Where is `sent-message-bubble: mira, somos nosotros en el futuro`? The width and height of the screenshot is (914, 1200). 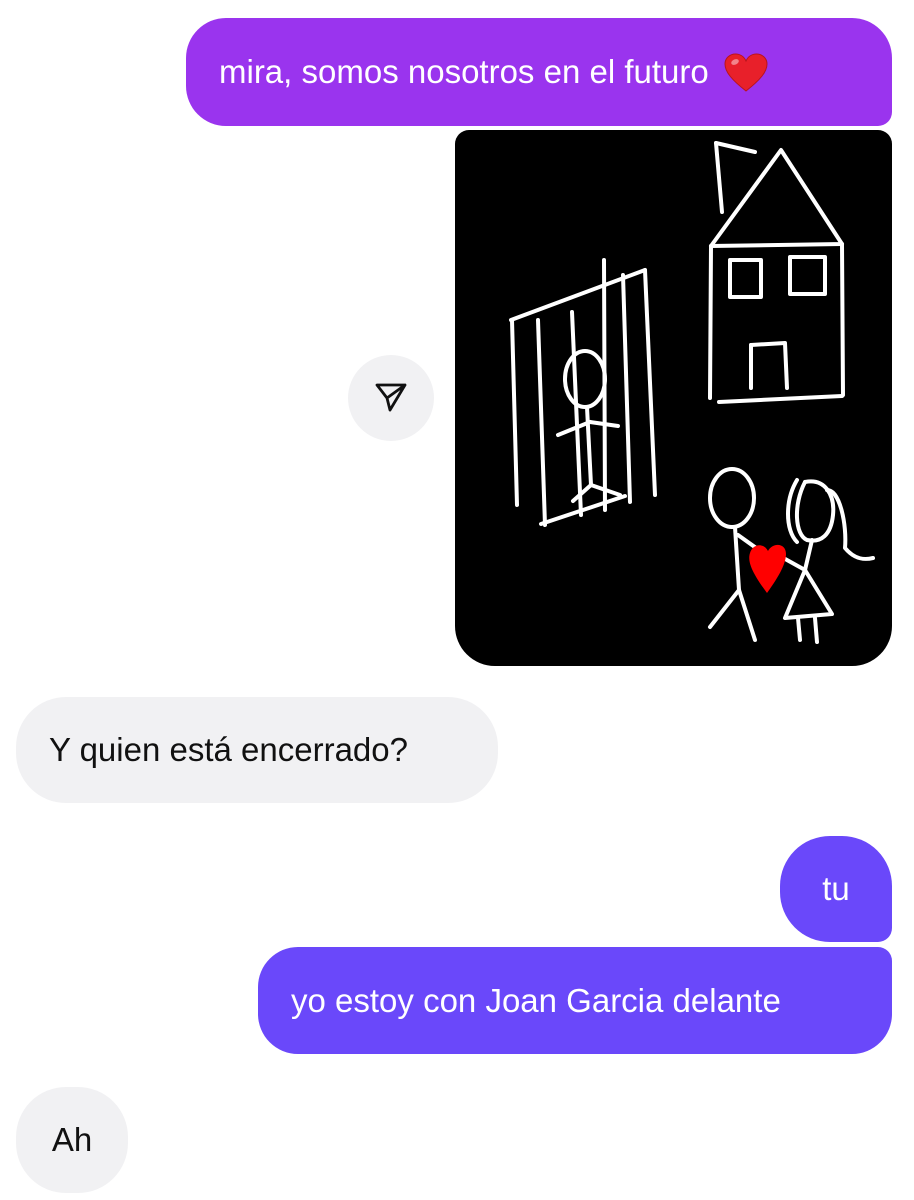
sent-message-bubble: mira, somos nosotros en el futuro is located at coordinates (539, 72).